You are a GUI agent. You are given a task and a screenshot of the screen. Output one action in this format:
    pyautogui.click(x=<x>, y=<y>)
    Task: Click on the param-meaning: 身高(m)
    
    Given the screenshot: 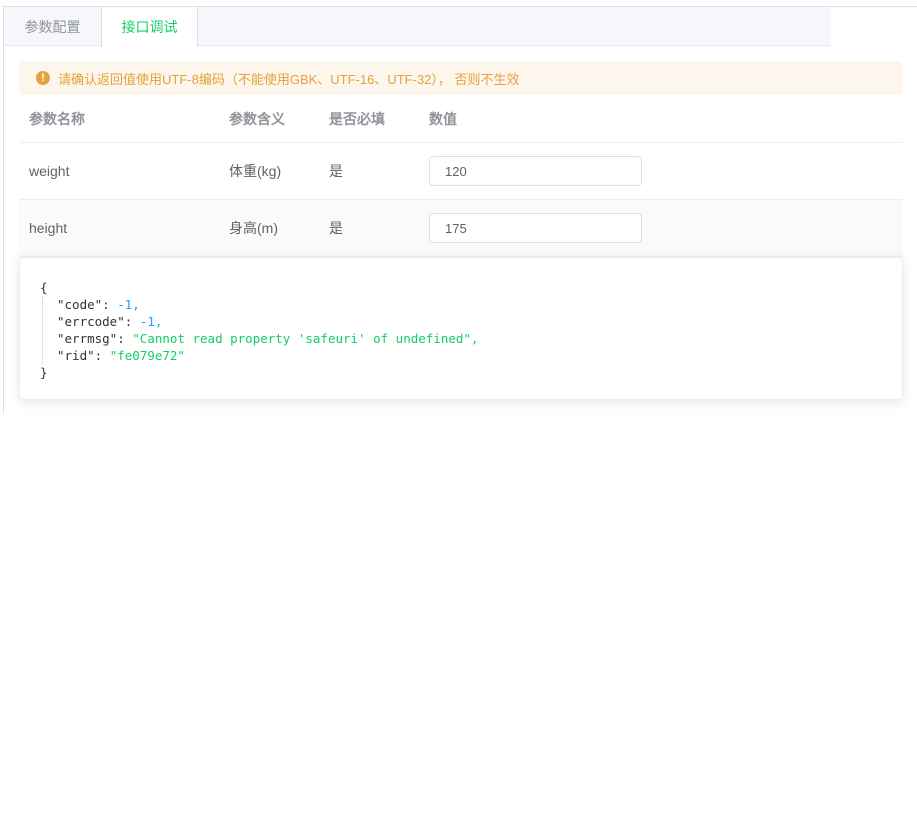 What is the action you would take?
    pyautogui.click(x=253, y=228)
    